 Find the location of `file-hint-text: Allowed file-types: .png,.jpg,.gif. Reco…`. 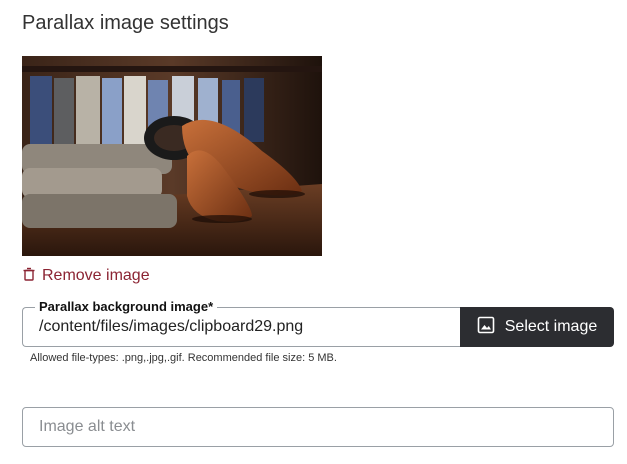

file-hint-text: Allowed file-types: .png,.jpg,.gif. Reco… is located at coordinates (183, 358).